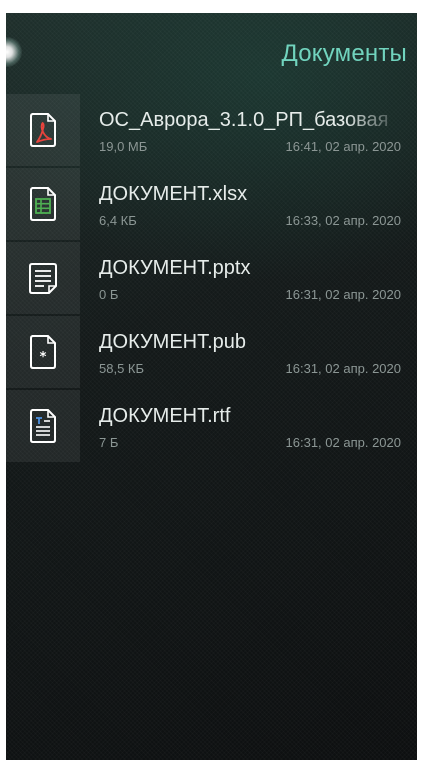 The width and height of the screenshot is (423, 760). I want to click on file-date: 16:41, 02 апр. 2020, so click(343, 146).